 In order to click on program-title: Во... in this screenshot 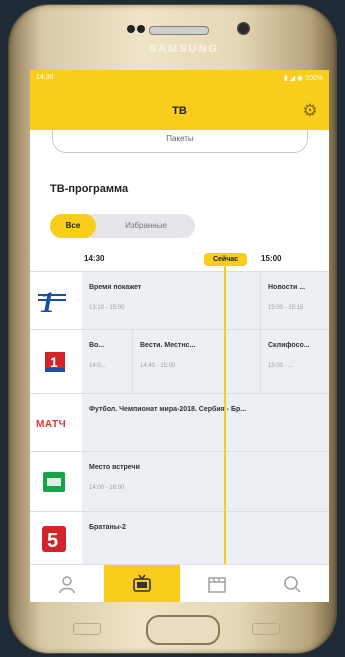, I will do `click(97, 345)`.